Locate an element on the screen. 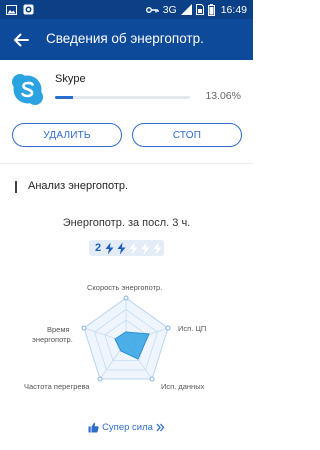  app-bar: Сведения об энергопотр. is located at coordinates (126, 39).